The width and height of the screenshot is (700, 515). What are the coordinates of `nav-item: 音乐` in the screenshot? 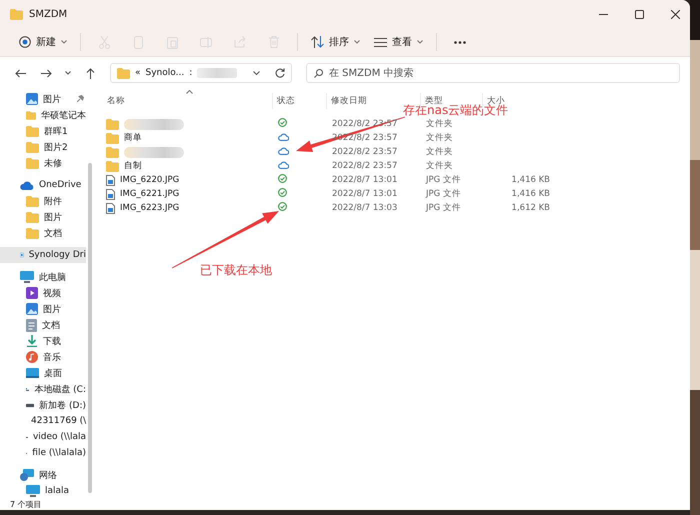 It's located at (43, 357).